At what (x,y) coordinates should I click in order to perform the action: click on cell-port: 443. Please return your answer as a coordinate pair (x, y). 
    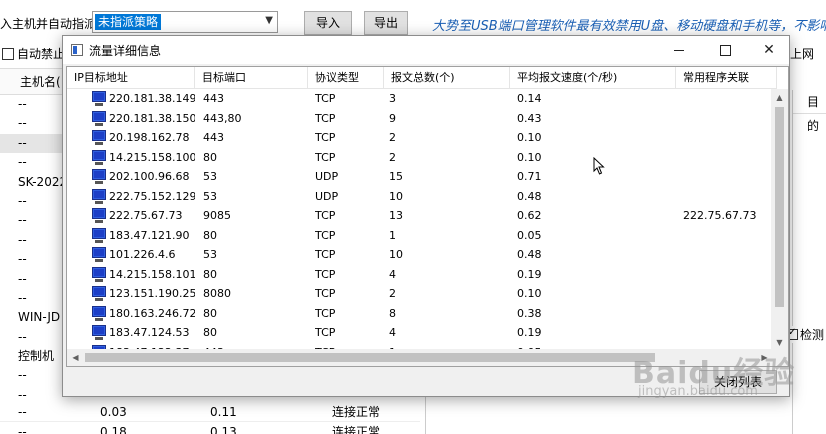
    Looking at the image, I should click on (213, 98).